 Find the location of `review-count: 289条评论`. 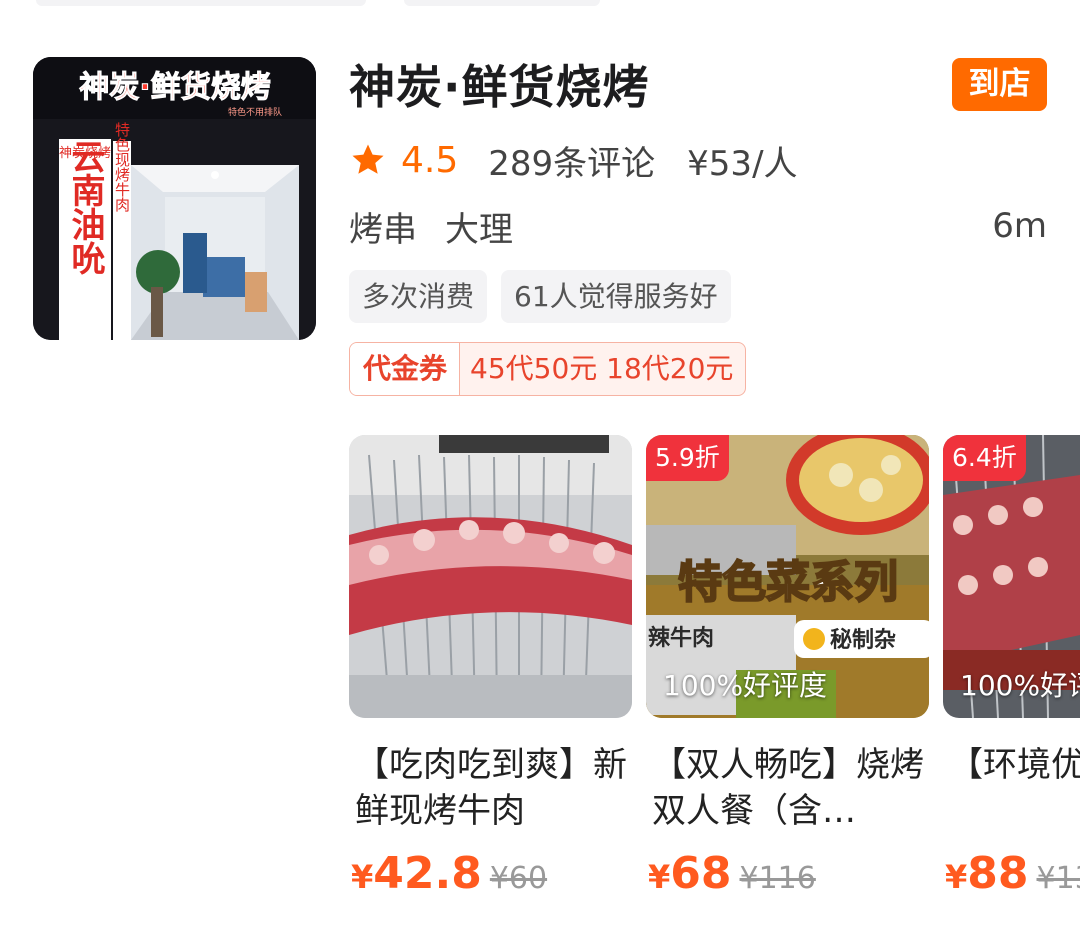

review-count: 289条评论 is located at coordinates (571, 160).